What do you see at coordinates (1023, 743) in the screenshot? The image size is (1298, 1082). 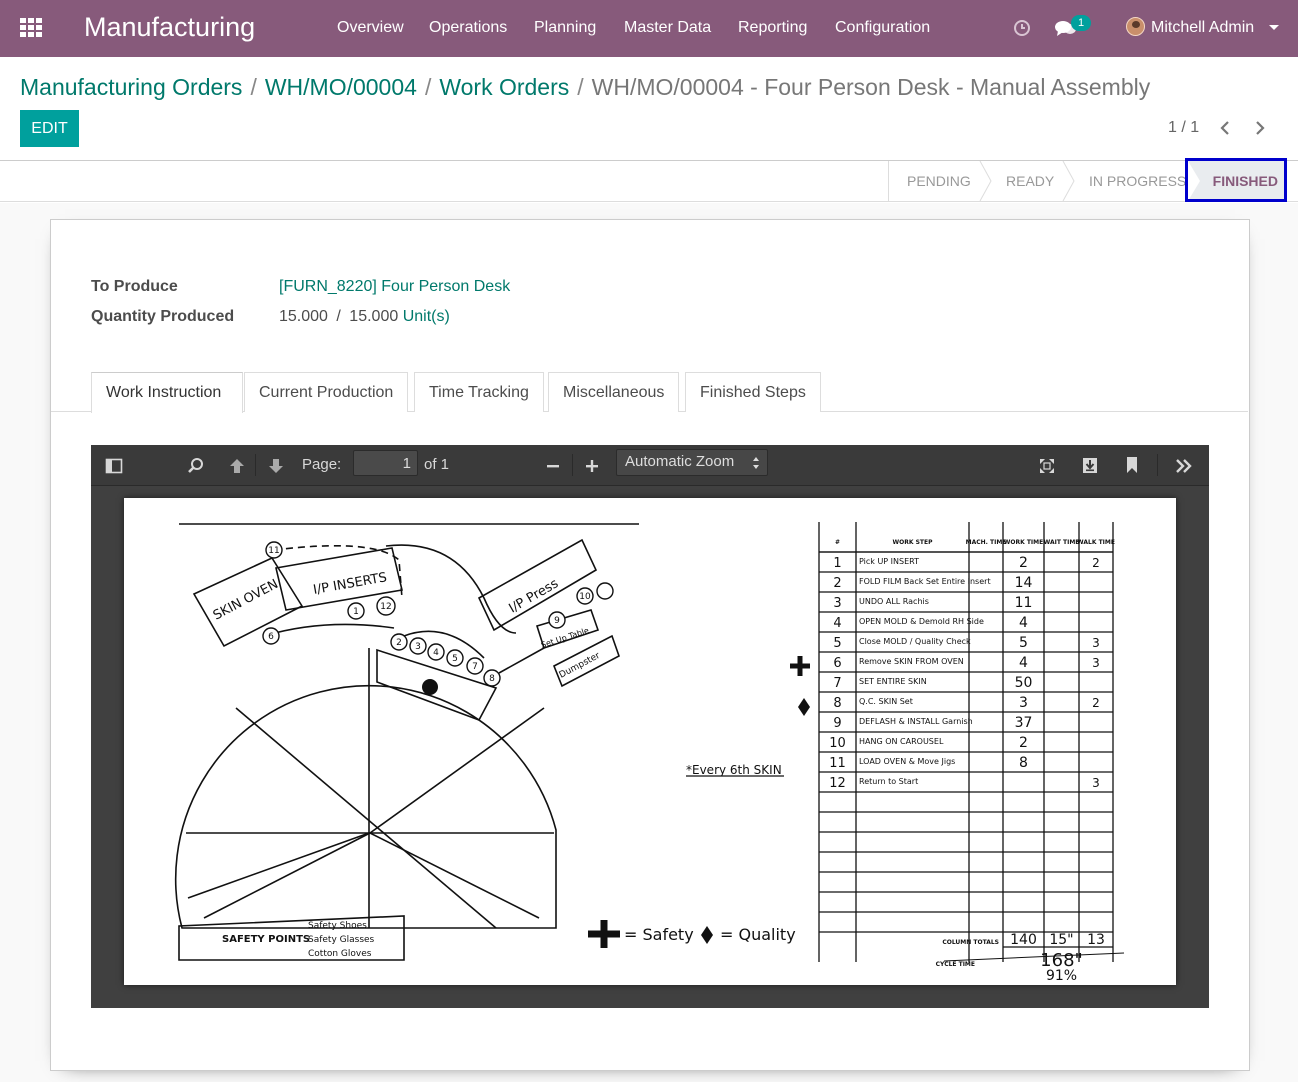 I see `step-work-time: 2` at bounding box center [1023, 743].